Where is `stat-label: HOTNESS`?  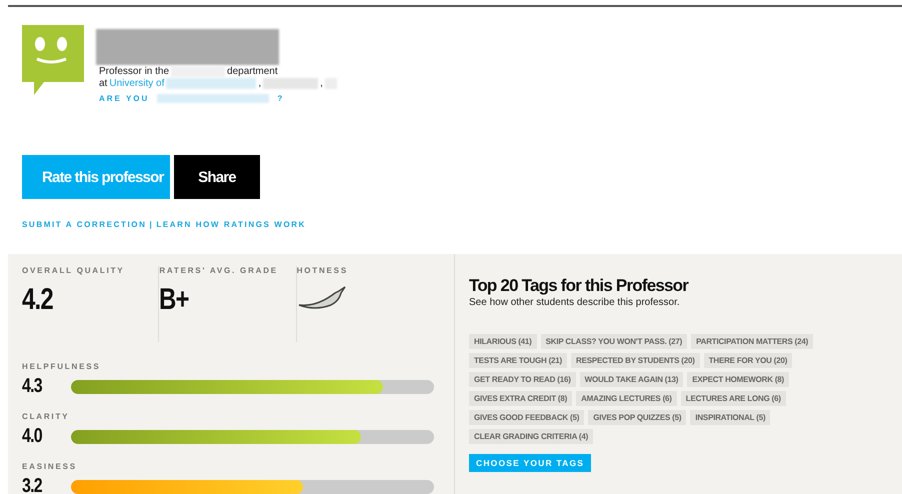 stat-label: HOTNESS is located at coordinates (322, 270).